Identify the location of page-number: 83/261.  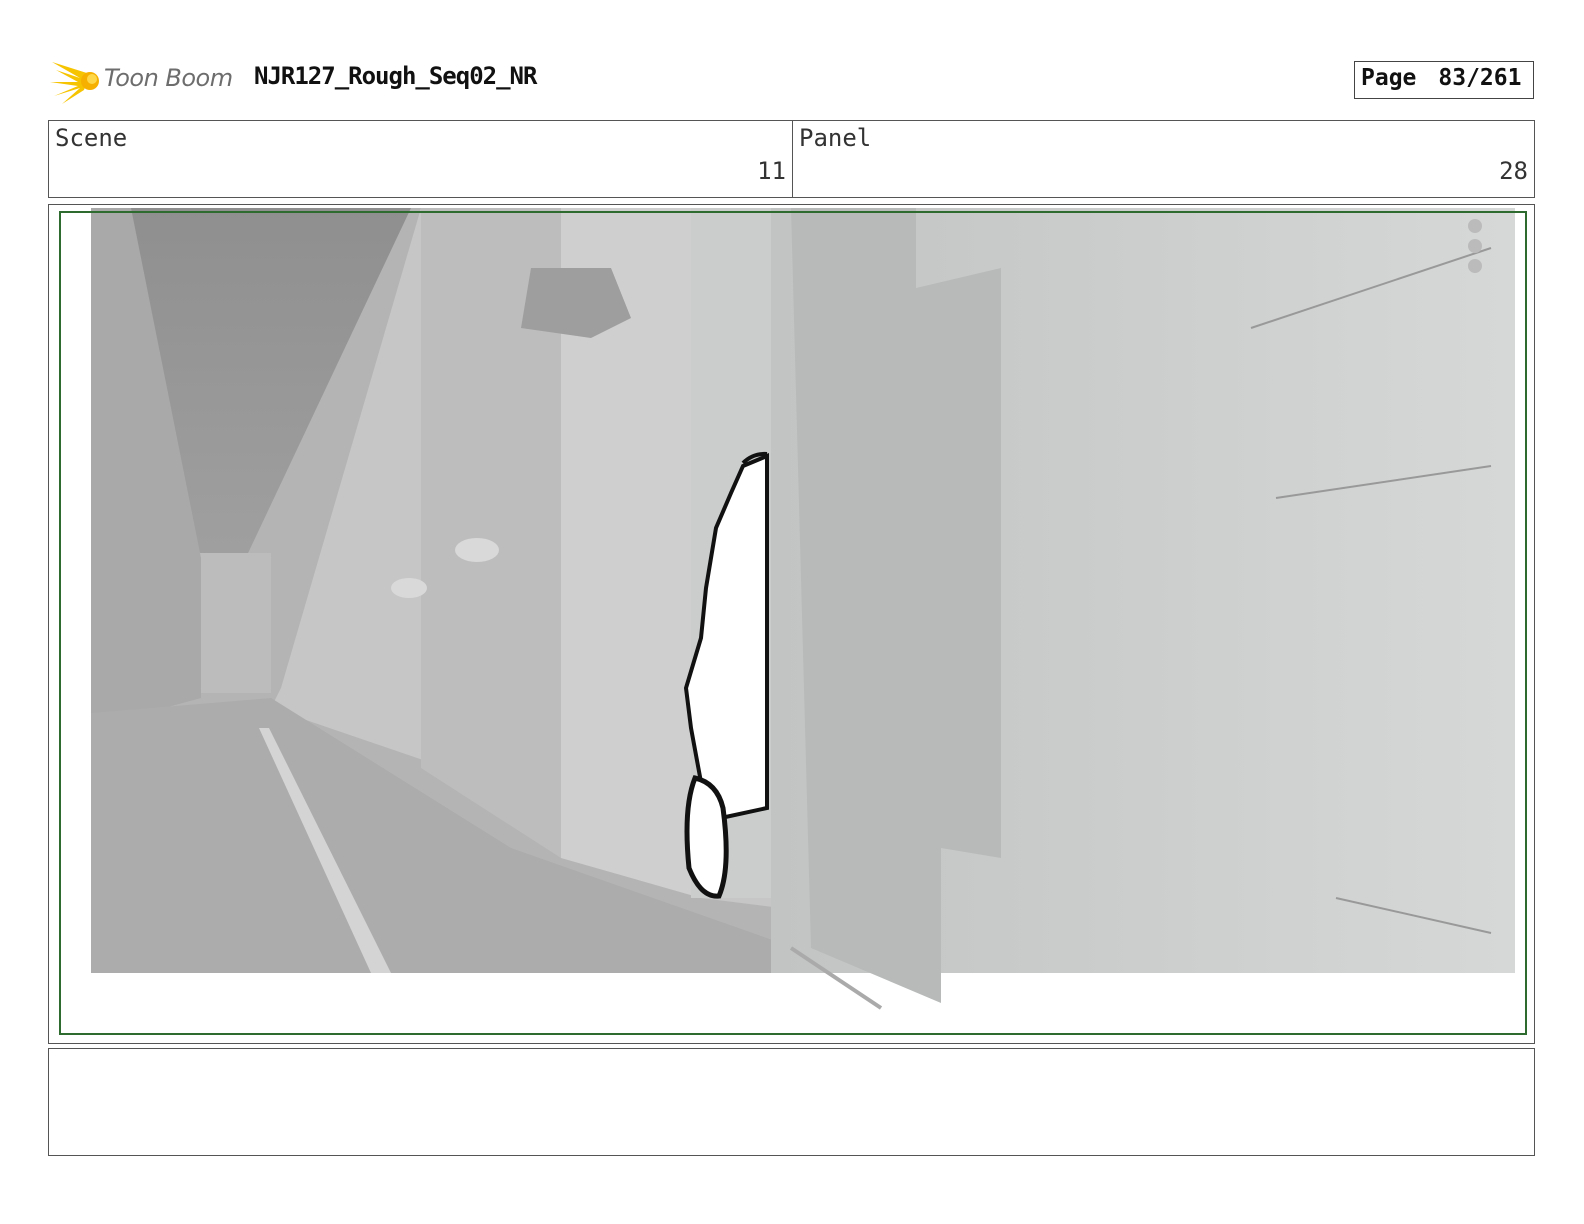
(1480, 78).